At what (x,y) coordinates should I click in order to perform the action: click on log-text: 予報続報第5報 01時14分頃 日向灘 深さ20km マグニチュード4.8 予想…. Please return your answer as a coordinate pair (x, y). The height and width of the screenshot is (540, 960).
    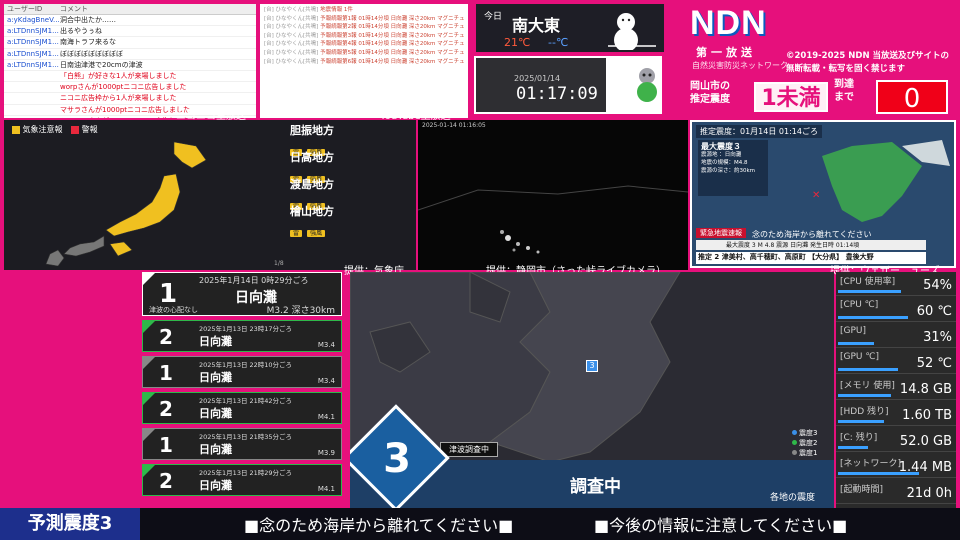
    Looking at the image, I should click on (392, 52).